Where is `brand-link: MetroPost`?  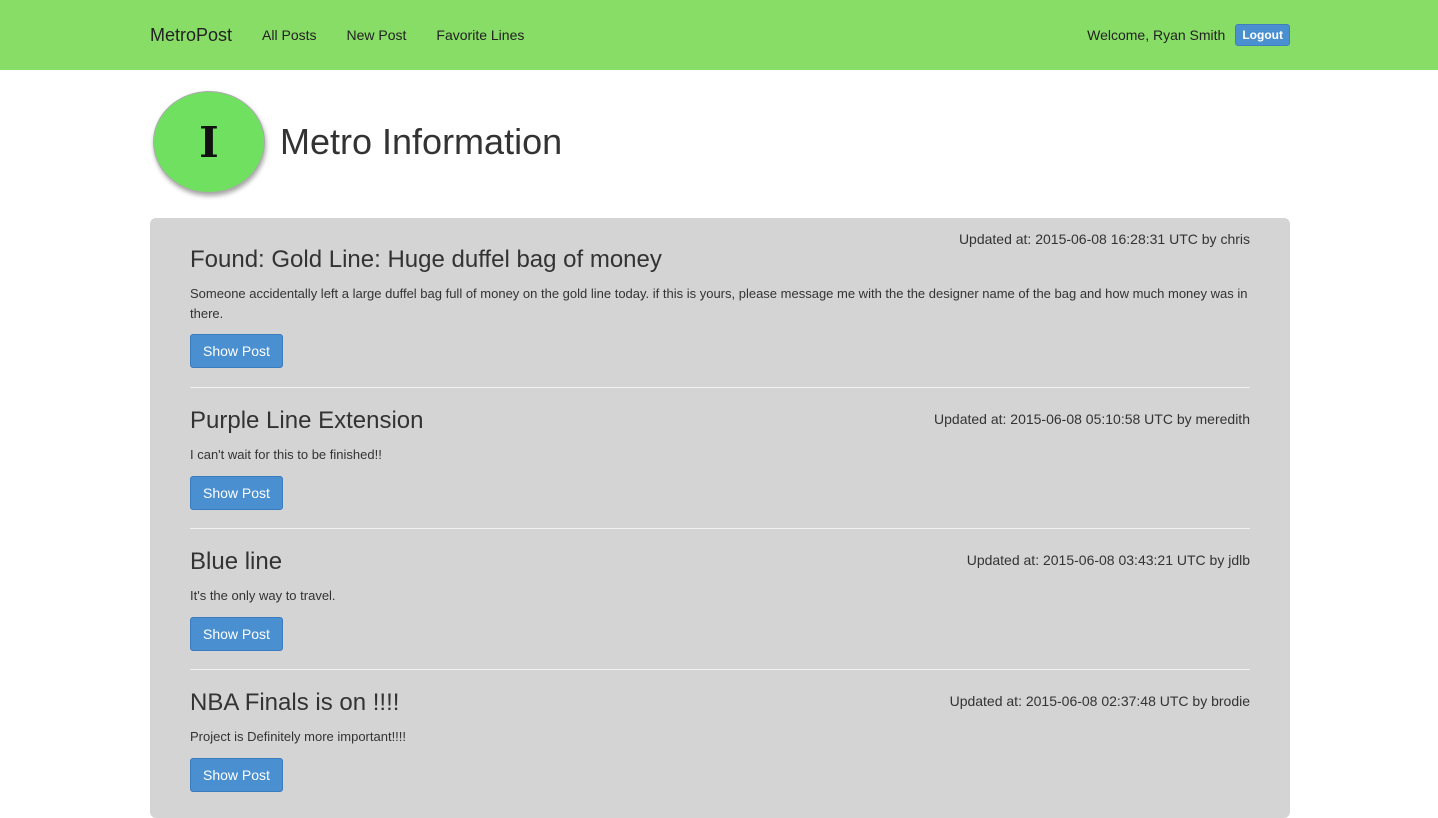
brand-link: MetroPost is located at coordinates (191, 35).